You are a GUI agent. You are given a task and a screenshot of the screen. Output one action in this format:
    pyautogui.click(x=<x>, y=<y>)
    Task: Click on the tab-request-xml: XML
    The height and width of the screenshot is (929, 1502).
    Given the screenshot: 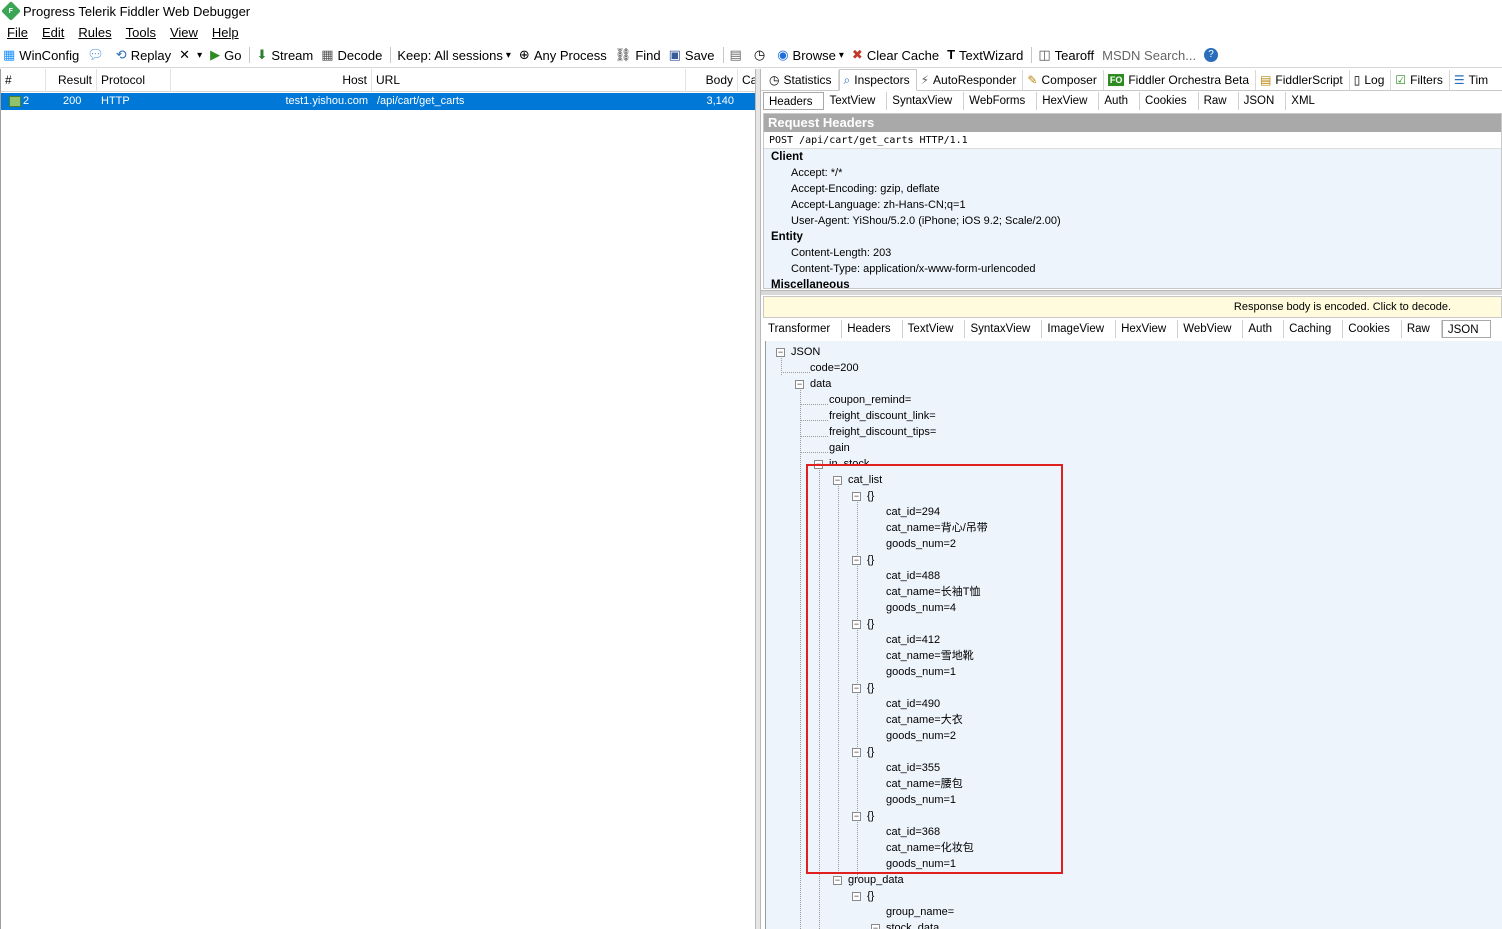 What is the action you would take?
    pyautogui.click(x=1306, y=101)
    